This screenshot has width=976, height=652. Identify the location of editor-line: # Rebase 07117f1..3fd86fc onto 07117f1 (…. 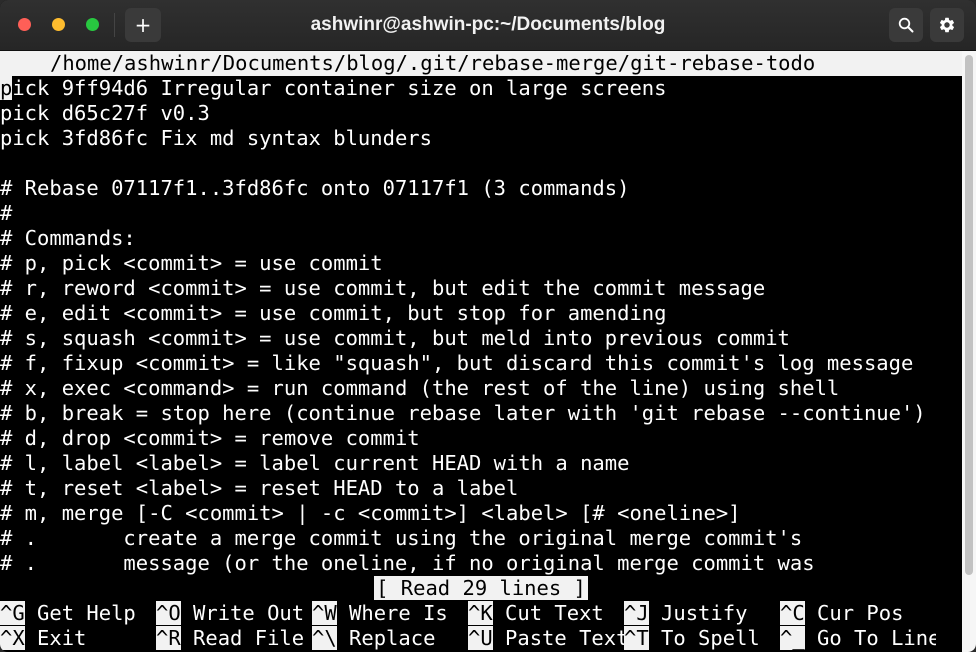
(481, 188).